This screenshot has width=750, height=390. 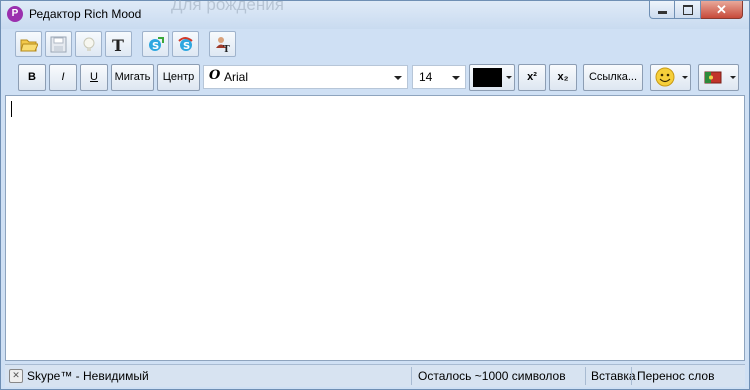 I want to click on skype-status-icon: ✕, so click(x=16, y=376).